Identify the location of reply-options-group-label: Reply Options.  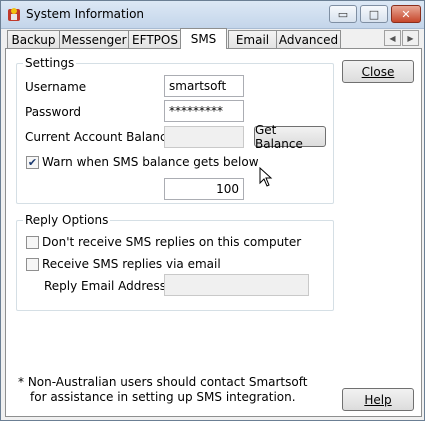
(67, 220).